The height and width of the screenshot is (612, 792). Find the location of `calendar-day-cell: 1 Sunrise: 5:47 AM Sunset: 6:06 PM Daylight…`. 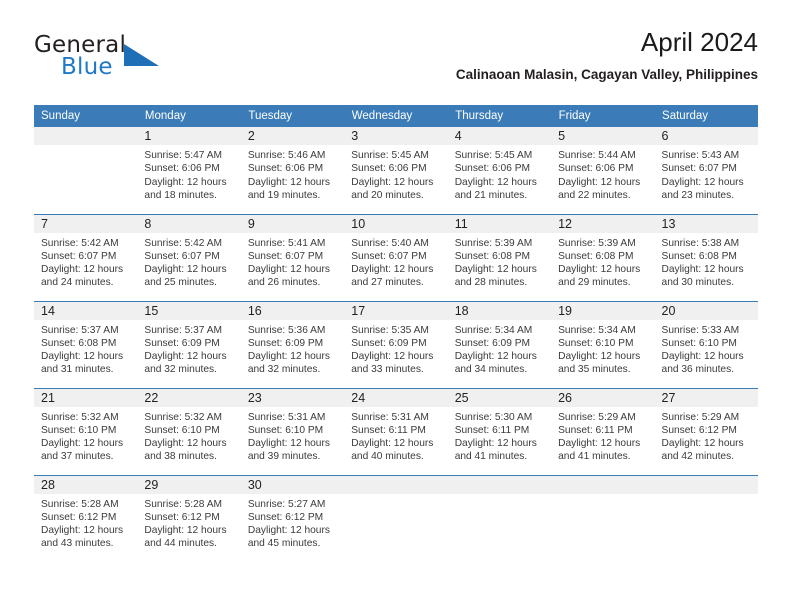

calendar-day-cell: 1 Sunrise: 5:47 AM Sunset: 6:06 PM Daylight… is located at coordinates (189, 170).